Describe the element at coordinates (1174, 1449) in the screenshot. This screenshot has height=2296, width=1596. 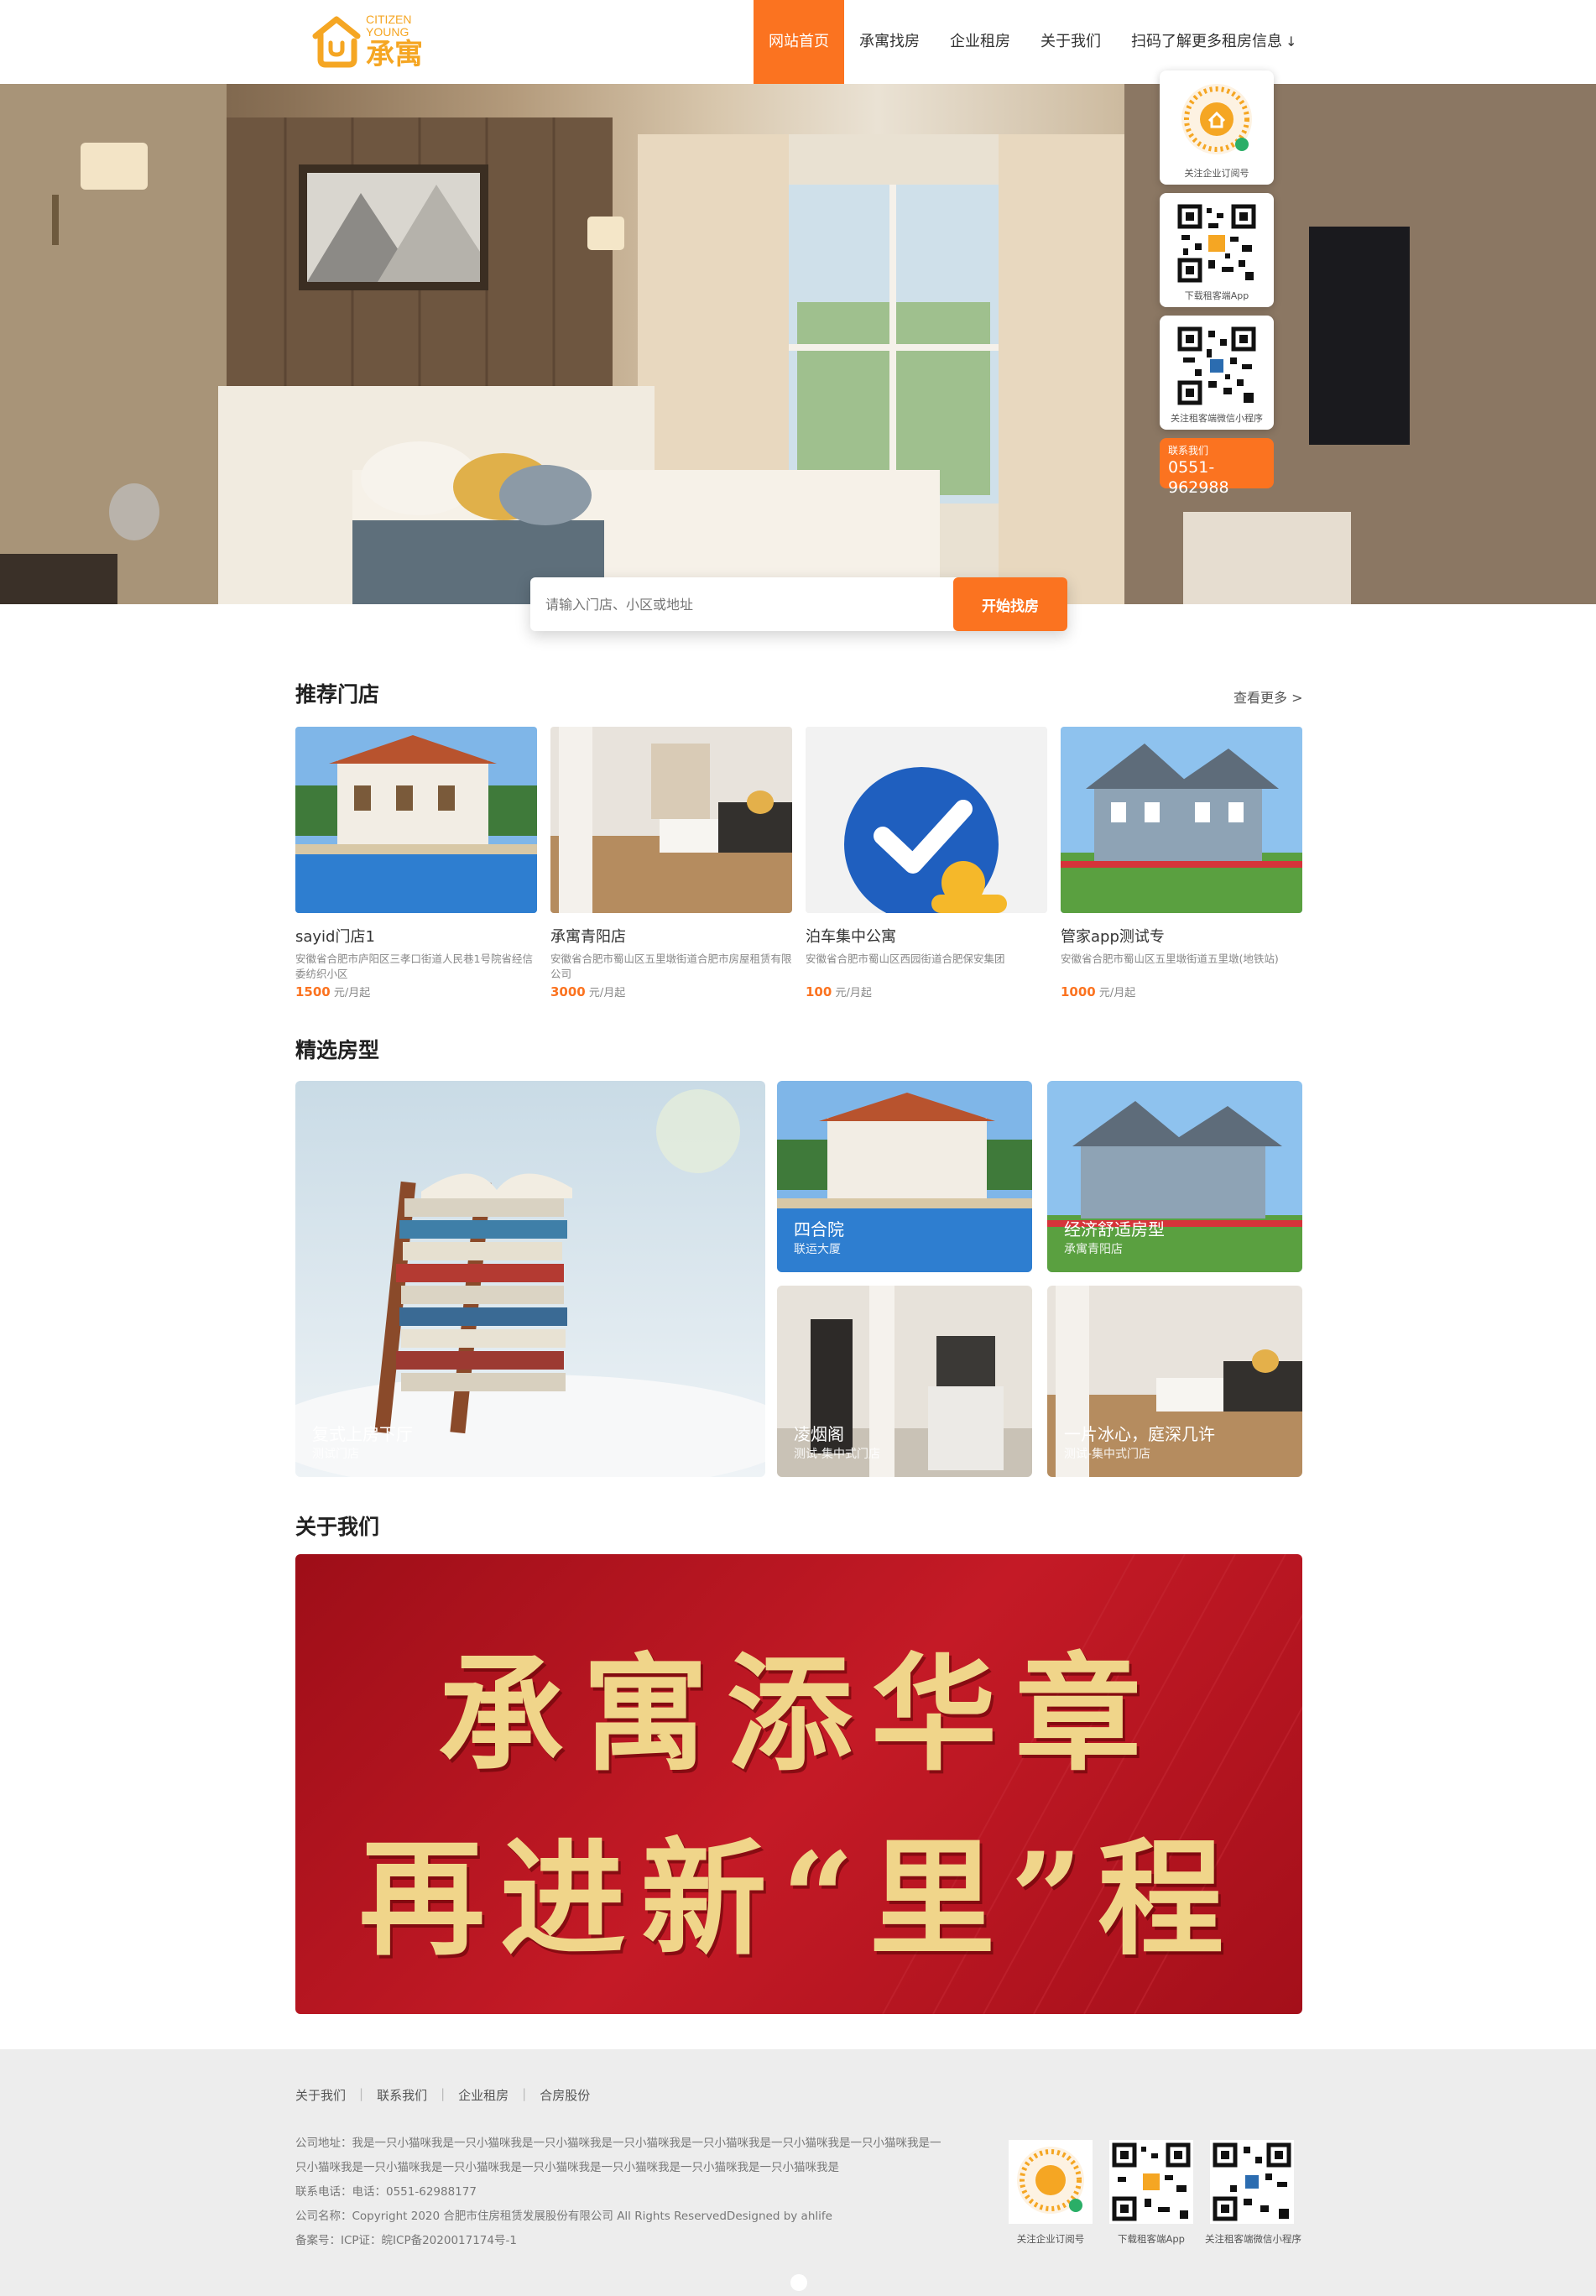
I see `room-caption: 一片冰心，庭深几许 测试-集中式门店` at that location.